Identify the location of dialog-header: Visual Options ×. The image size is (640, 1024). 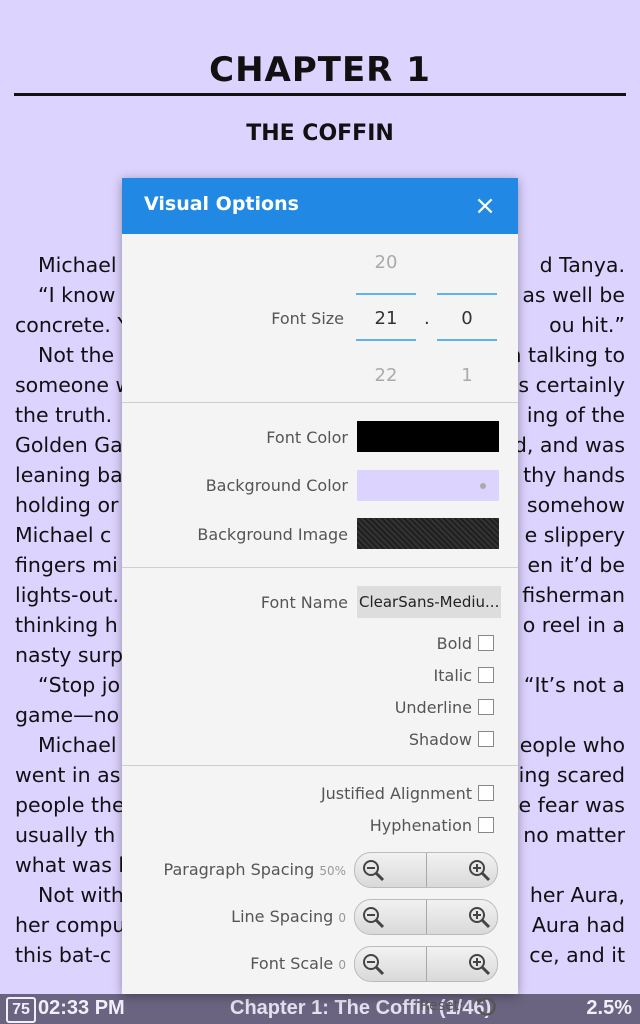
(320, 206).